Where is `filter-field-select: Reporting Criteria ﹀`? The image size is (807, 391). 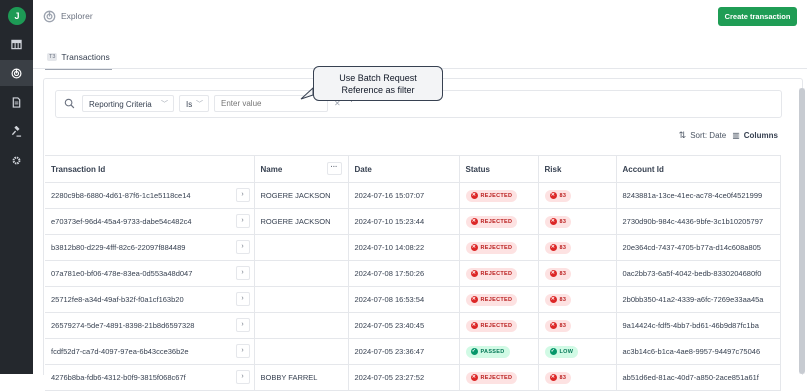 filter-field-select: Reporting Criteria ﹀ is located at coordinates (128, 103).